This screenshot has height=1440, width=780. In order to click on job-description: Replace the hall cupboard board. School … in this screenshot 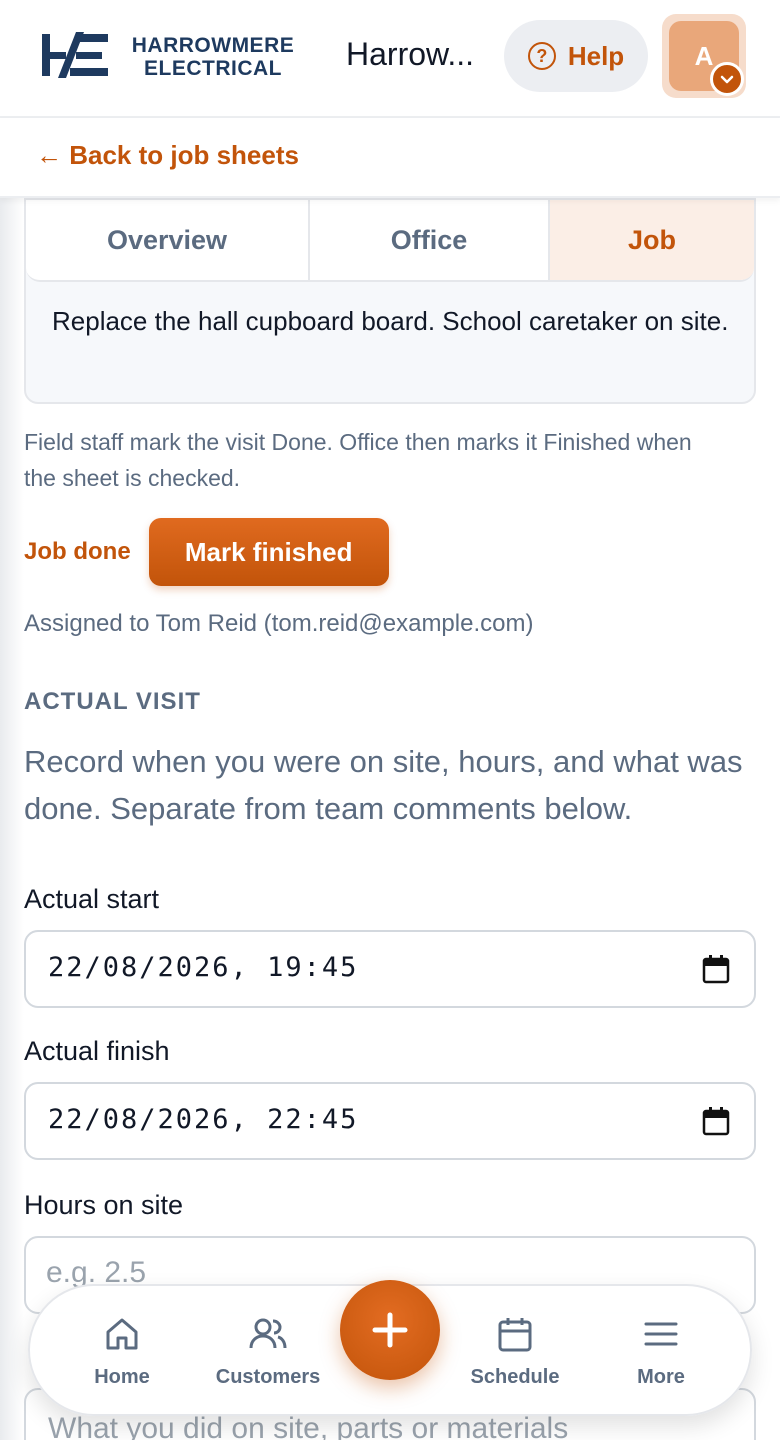, I will do `click(390, 321)`.